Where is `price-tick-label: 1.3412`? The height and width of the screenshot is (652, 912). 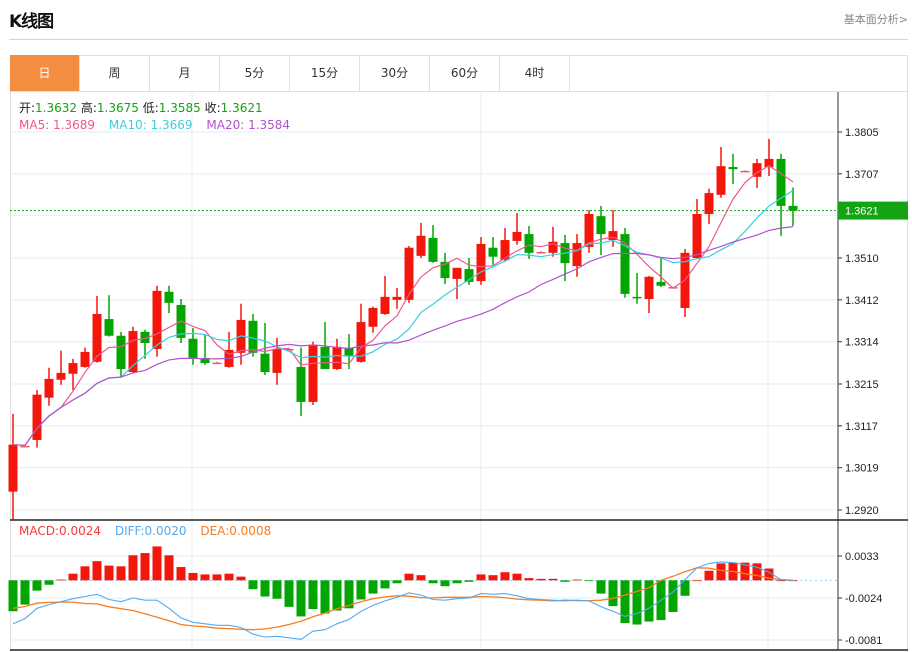 price-tick-label: 1.3412 is located at coordinates (862, 301).